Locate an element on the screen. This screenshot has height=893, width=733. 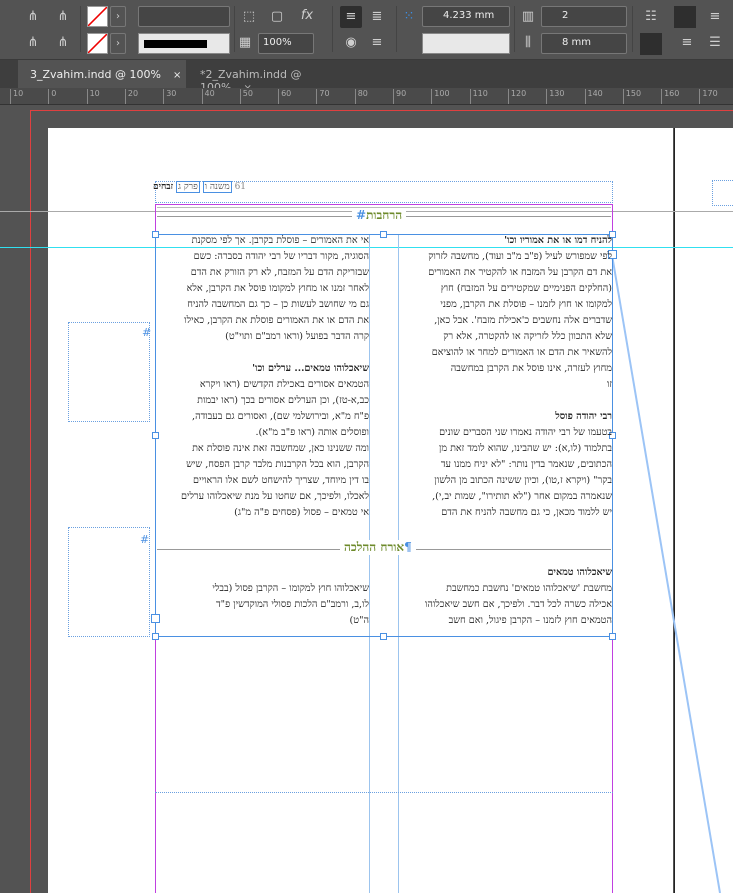
close-icon: × is located at coordinates (177, 75).